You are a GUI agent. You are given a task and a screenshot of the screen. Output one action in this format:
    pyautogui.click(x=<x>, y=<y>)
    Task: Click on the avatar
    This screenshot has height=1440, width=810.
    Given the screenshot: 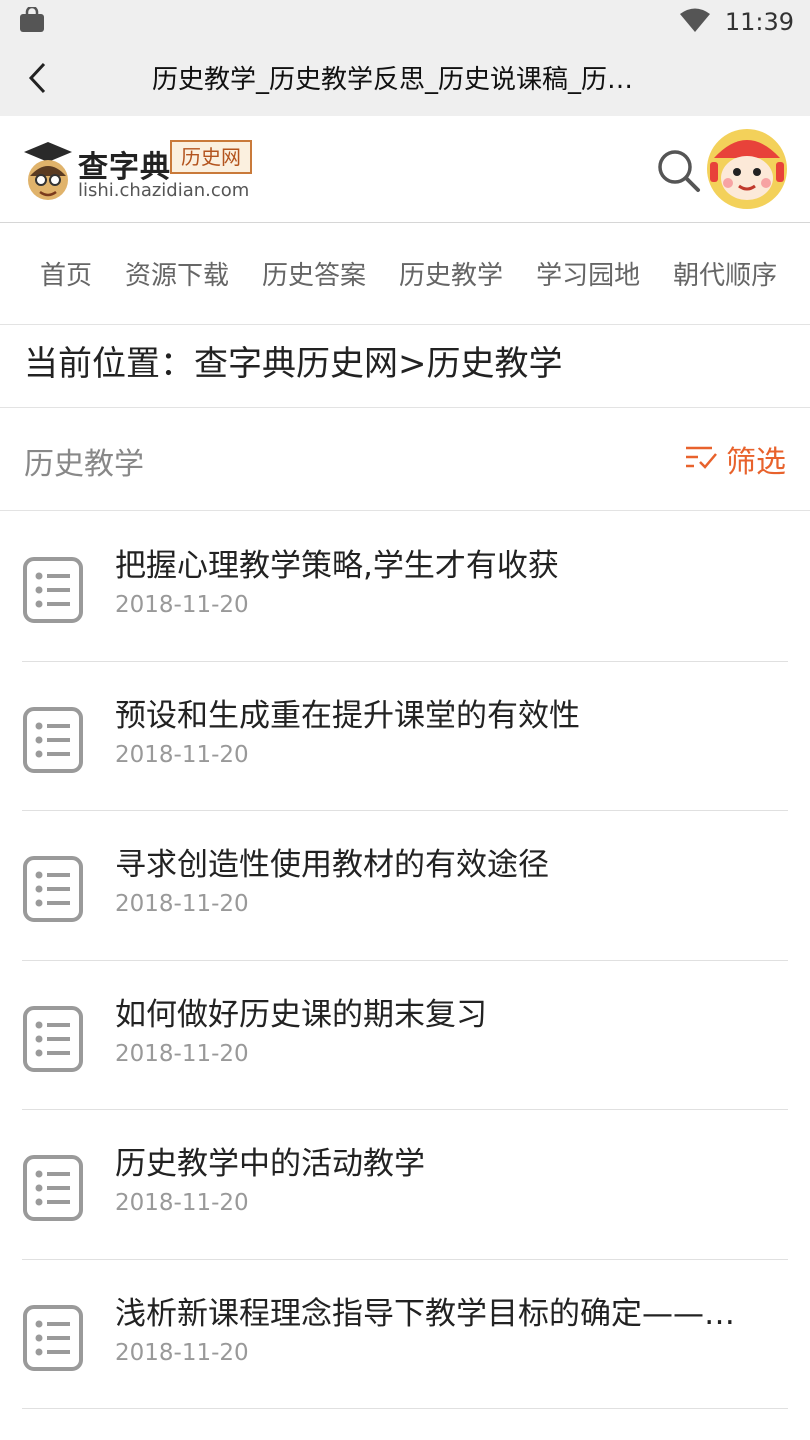 What is the action you would take?
    pyautogui.click(x=747, y=169)
    